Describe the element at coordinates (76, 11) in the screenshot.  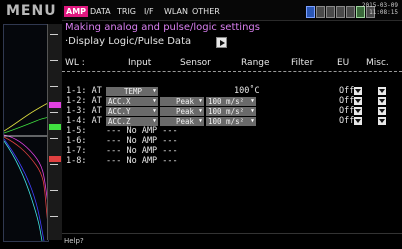
I see `tab-amp: AMP` at that location.